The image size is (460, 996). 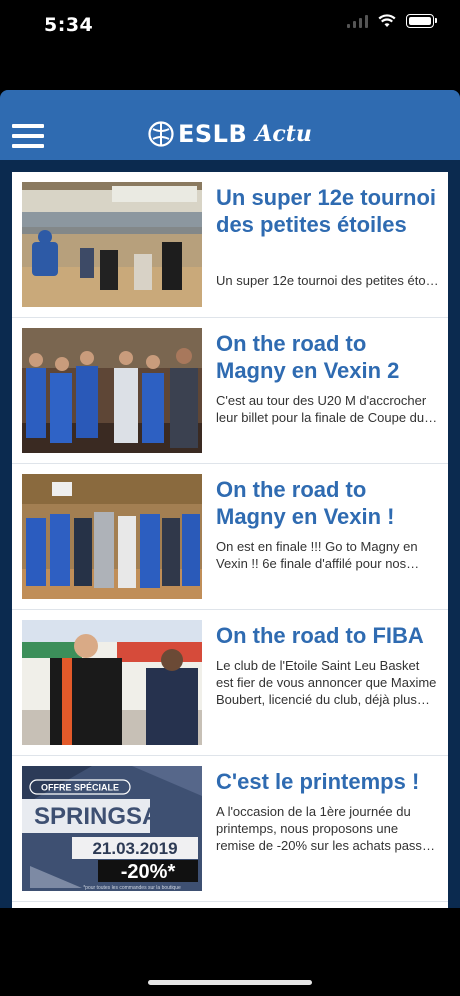 What do you see at coordinates (80, 788) in the screenshot?
I see `banner-top-text: OFFRE SPÉCIALE` at bounding box center [80, 788].